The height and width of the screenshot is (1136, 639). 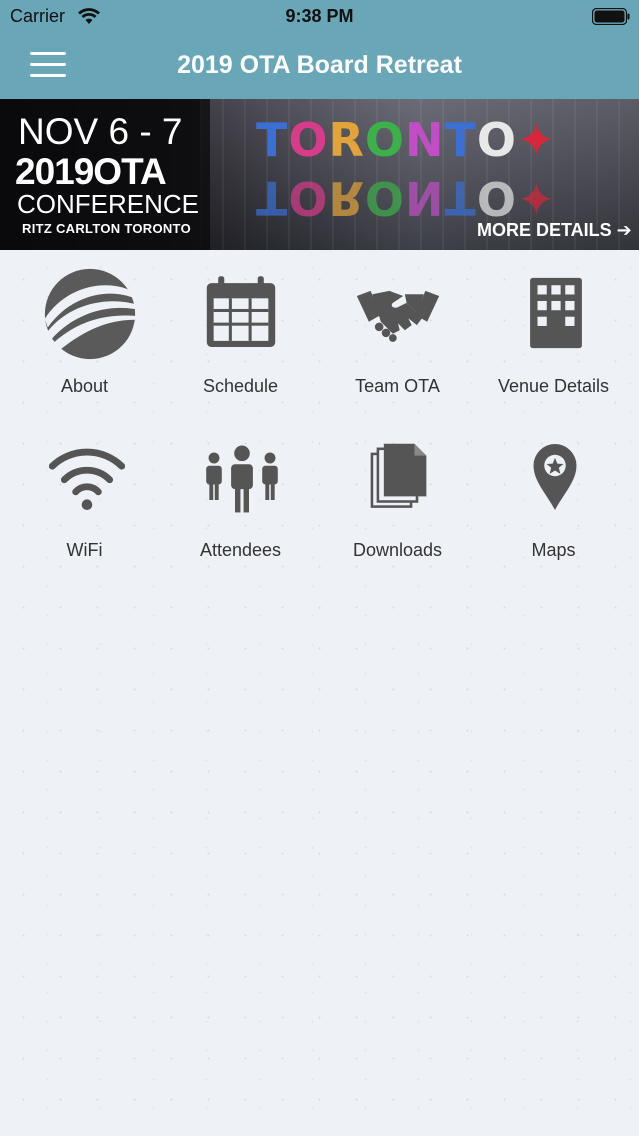 I want to click on clock: 9:38 PM, so click(x=319, y=16).